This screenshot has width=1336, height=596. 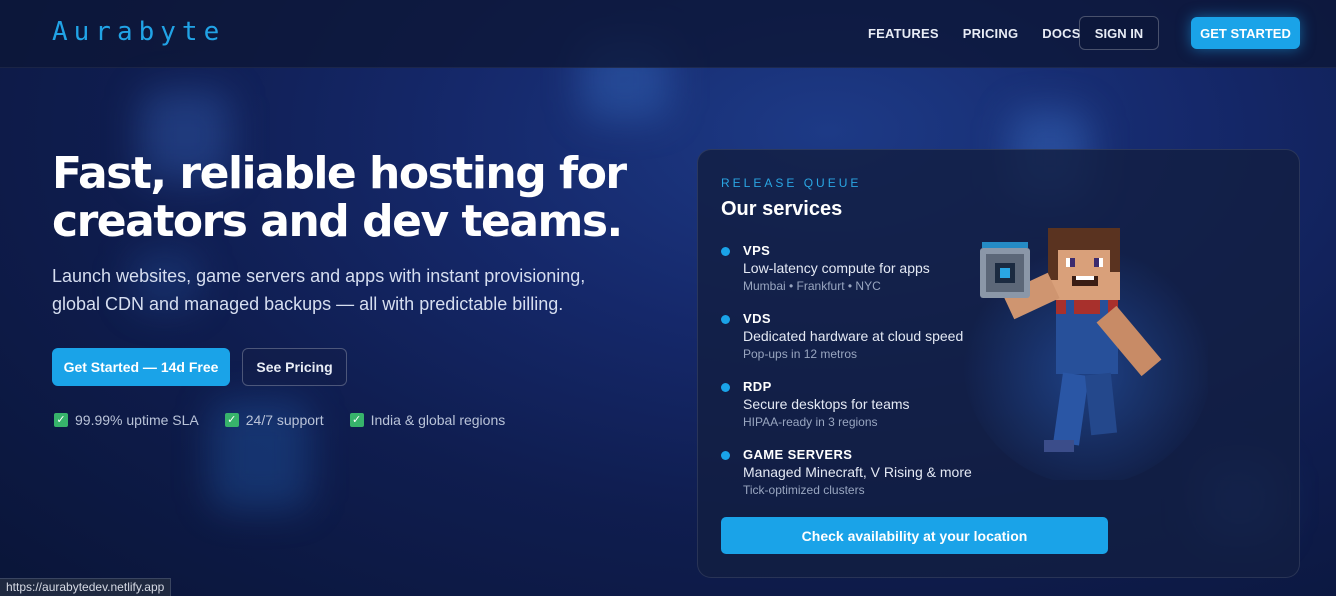 What do you see at coordinates (1061, 33) in the screenshot?
I see `nav-link-docs: DOCS` at bounding box center [1061, 33].